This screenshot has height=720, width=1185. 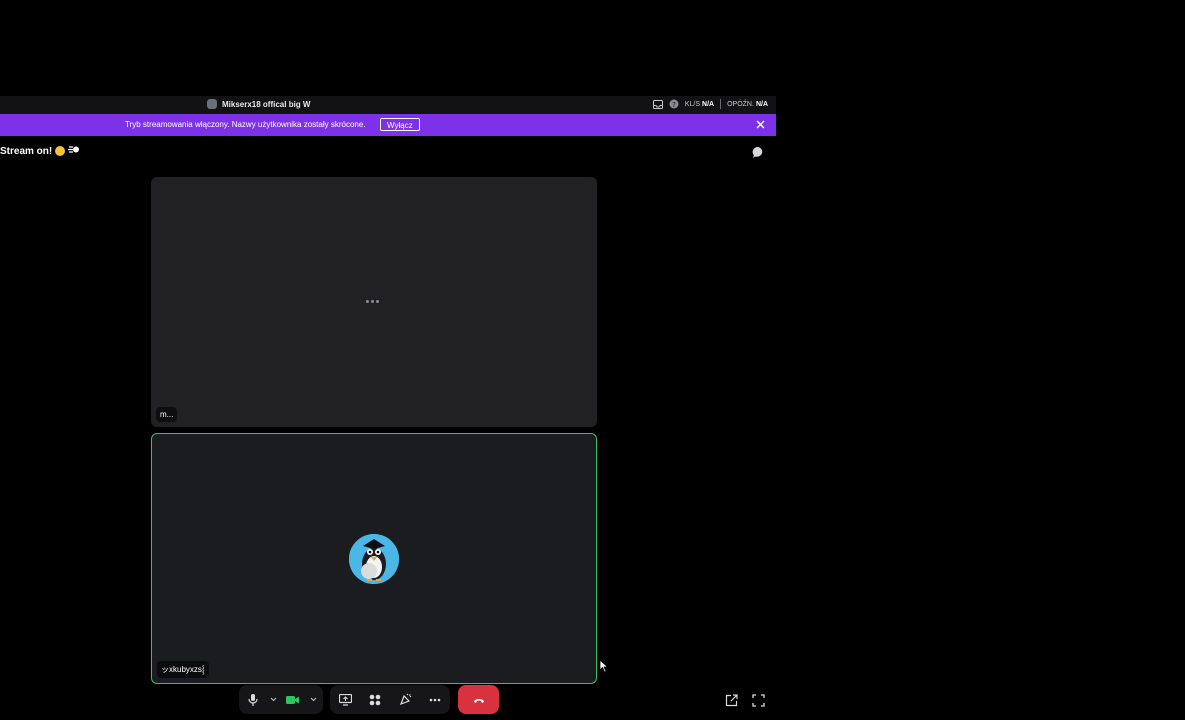 I want to click on avatar, so click(x=374, y=559).